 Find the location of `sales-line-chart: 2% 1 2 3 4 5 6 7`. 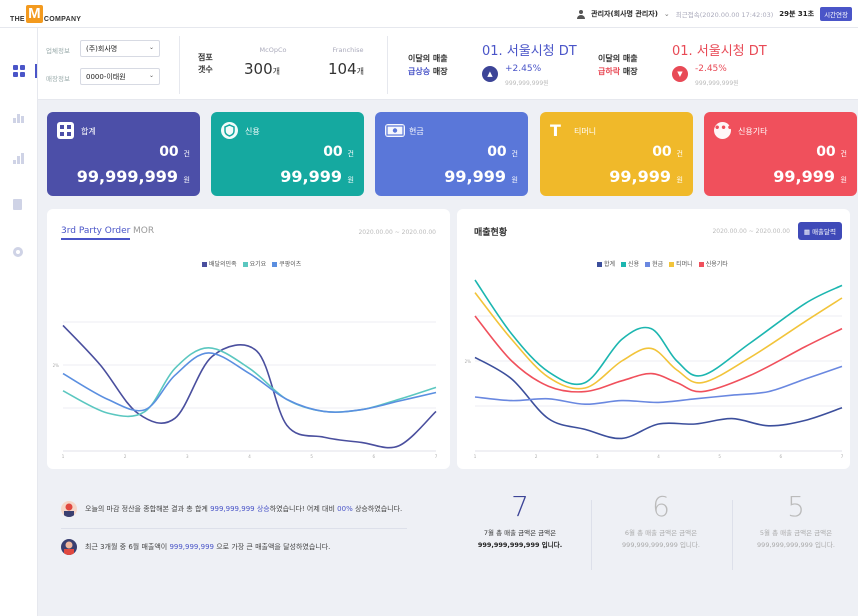

sales-line-chart: 2% 1 2 3 4 5 6 7 is located at coordinates (654, 369).